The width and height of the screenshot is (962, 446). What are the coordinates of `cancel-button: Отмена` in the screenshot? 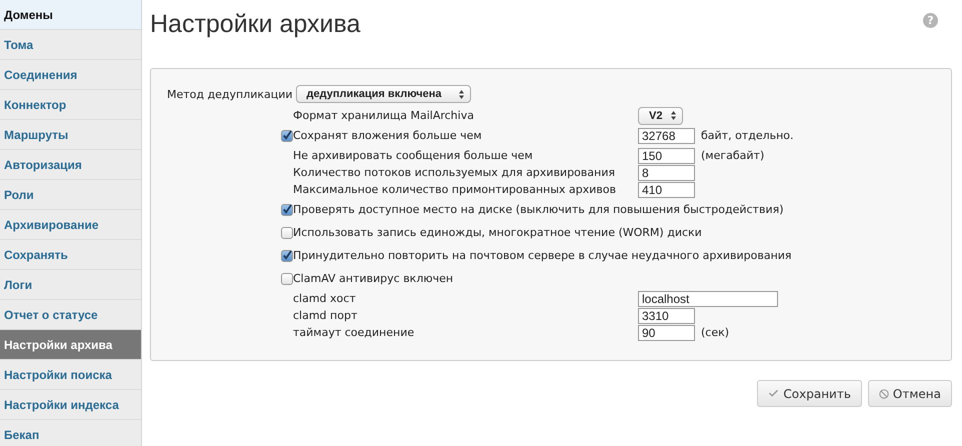 It's located at (910, 393).